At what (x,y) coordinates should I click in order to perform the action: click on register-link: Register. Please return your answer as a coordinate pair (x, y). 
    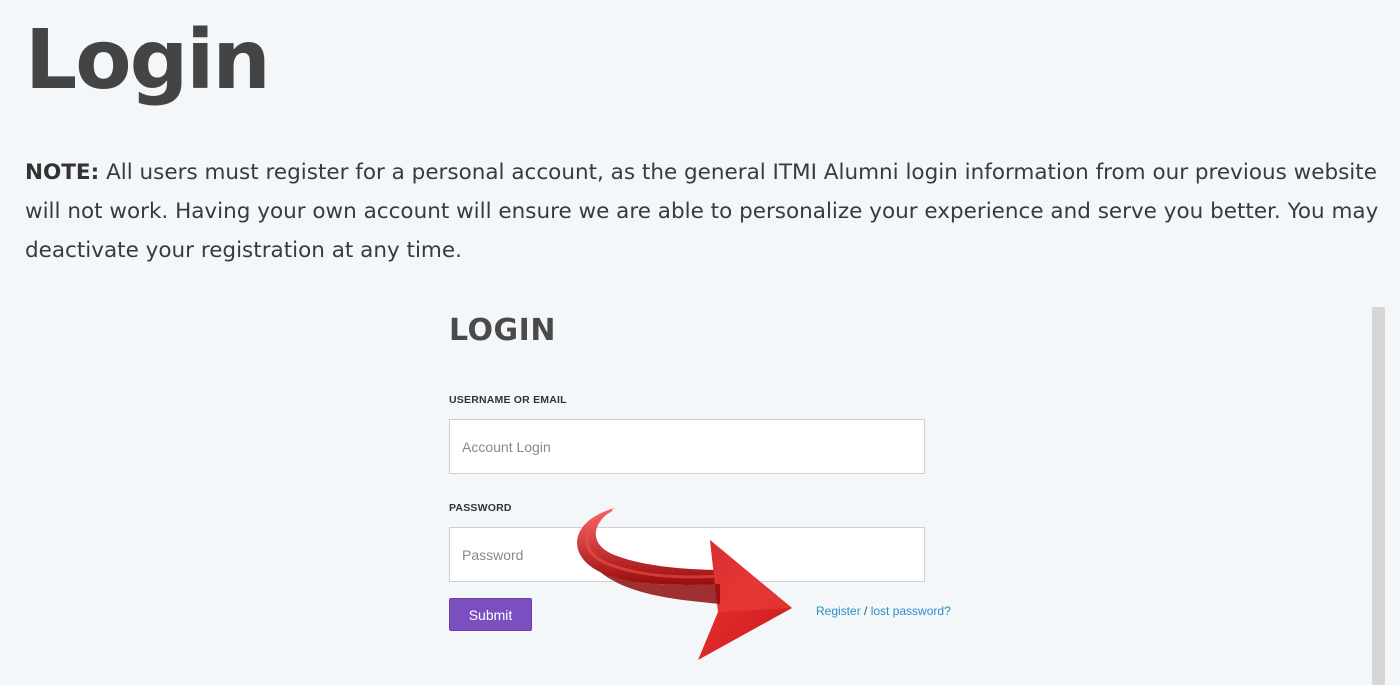
    Looking at the image, I should click on (838, 611).